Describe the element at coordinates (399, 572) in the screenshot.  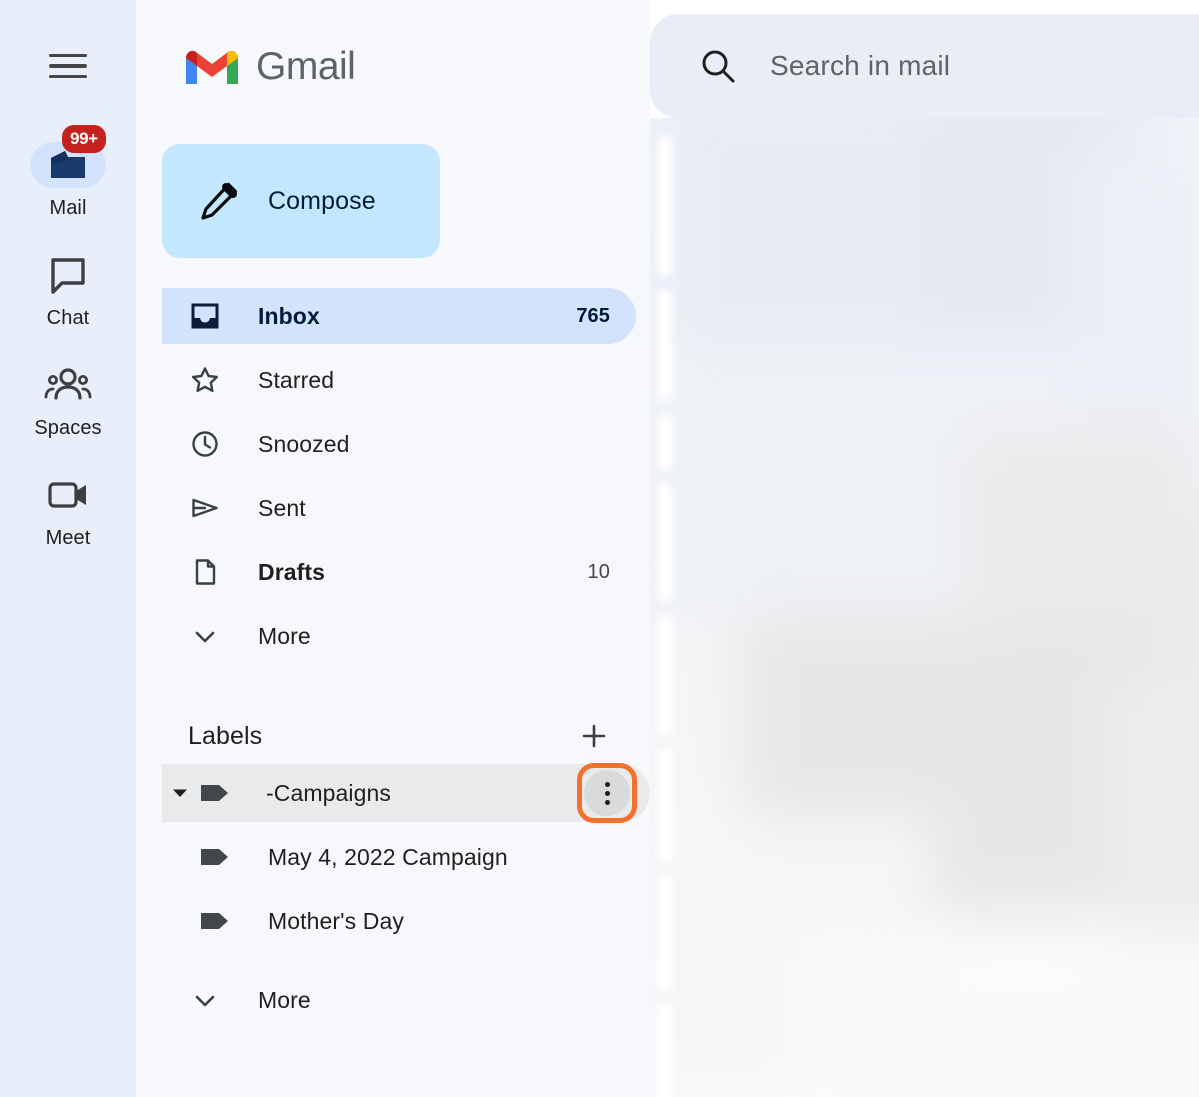
I see `folder-row-drafts: Drafts 10` at that location.